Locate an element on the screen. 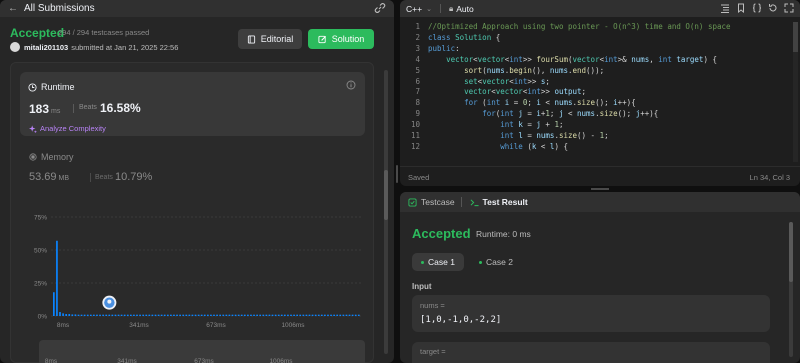 The width and height of the screenshot is (800, 363). code-text: class Solution { is located at coordinates (464, 38).